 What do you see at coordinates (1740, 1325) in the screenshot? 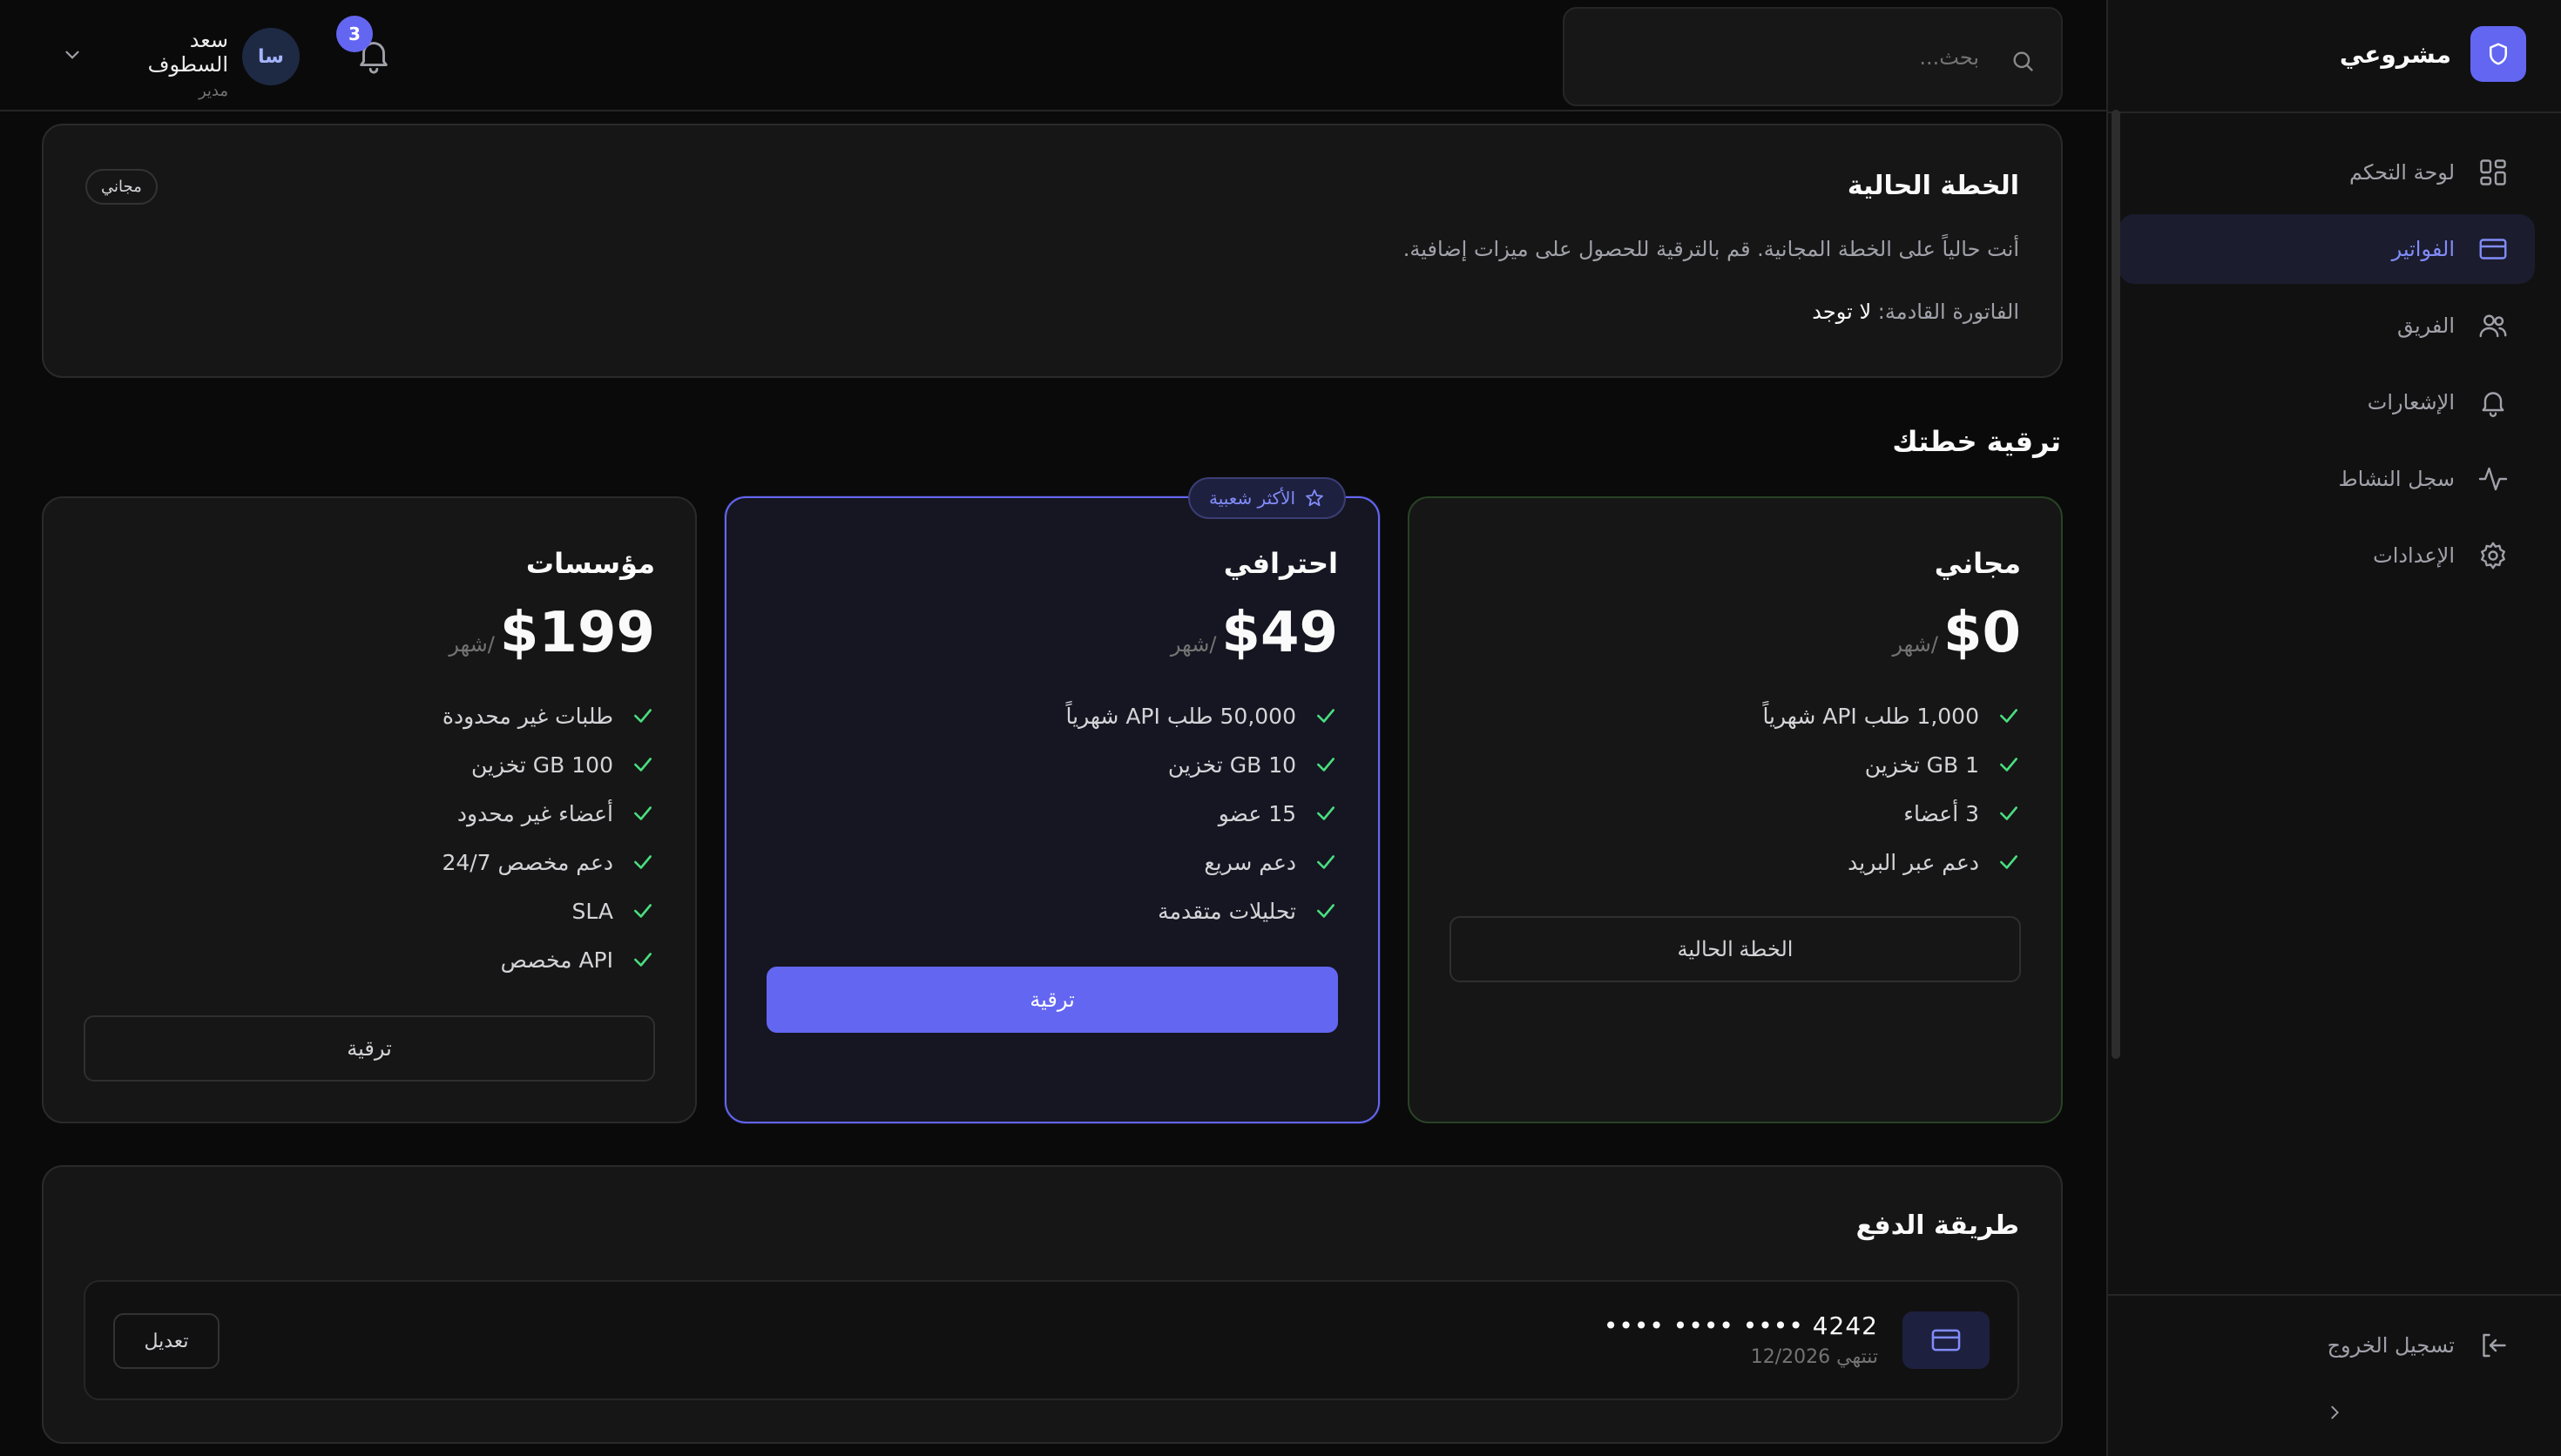
I see `card-number: •••• •••• •••• 4242` at bounding box center [1740, 1325].